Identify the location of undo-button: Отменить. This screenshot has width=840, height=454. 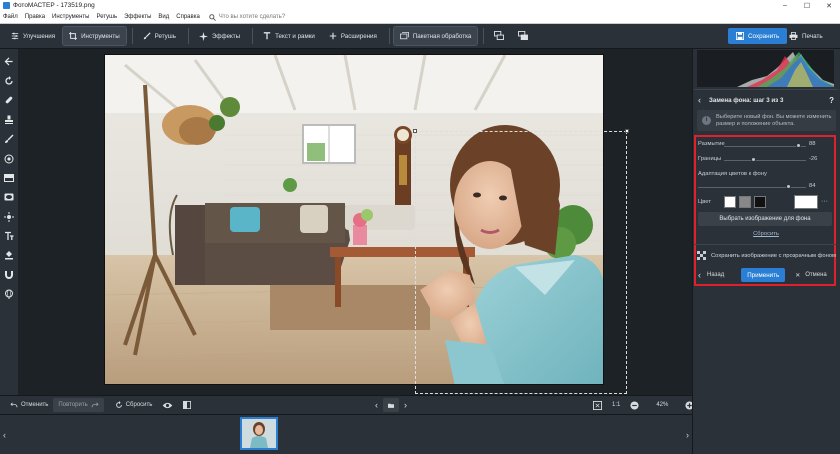
(29, 405).